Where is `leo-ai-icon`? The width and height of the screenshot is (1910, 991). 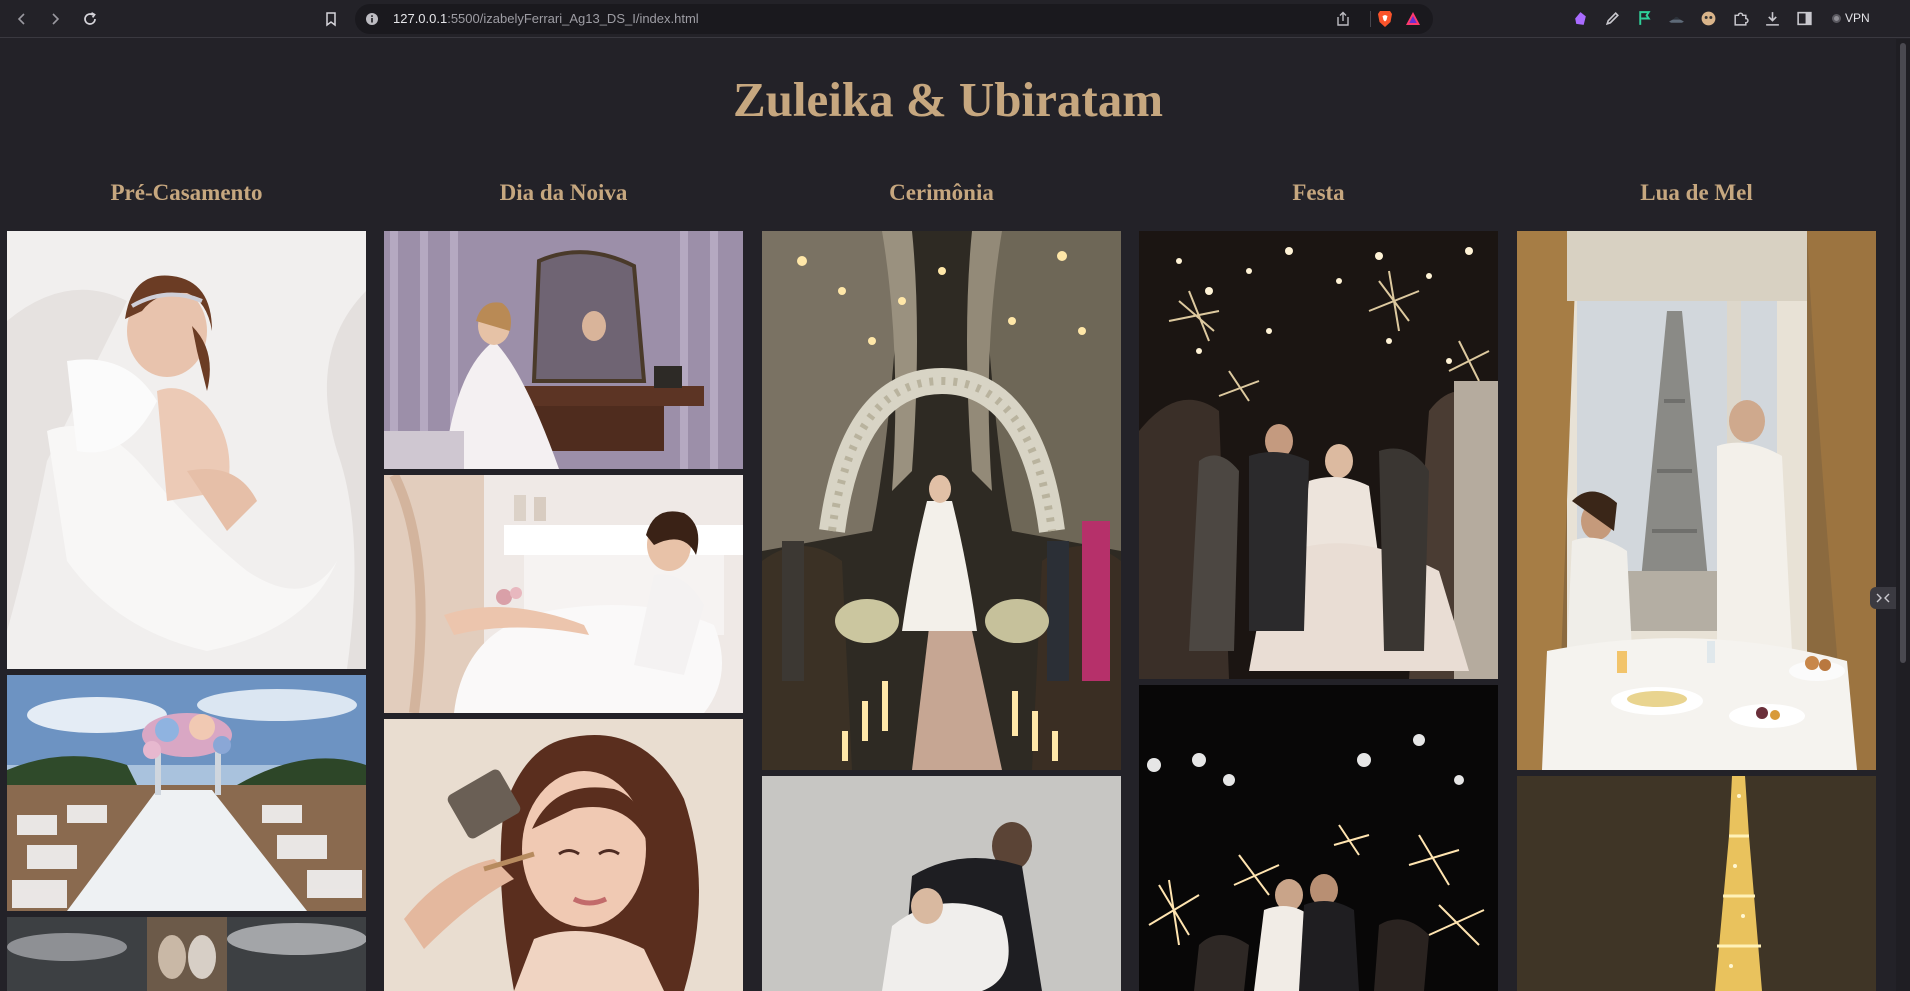
leo-ai-icon is located at coordinates (1580, 18).